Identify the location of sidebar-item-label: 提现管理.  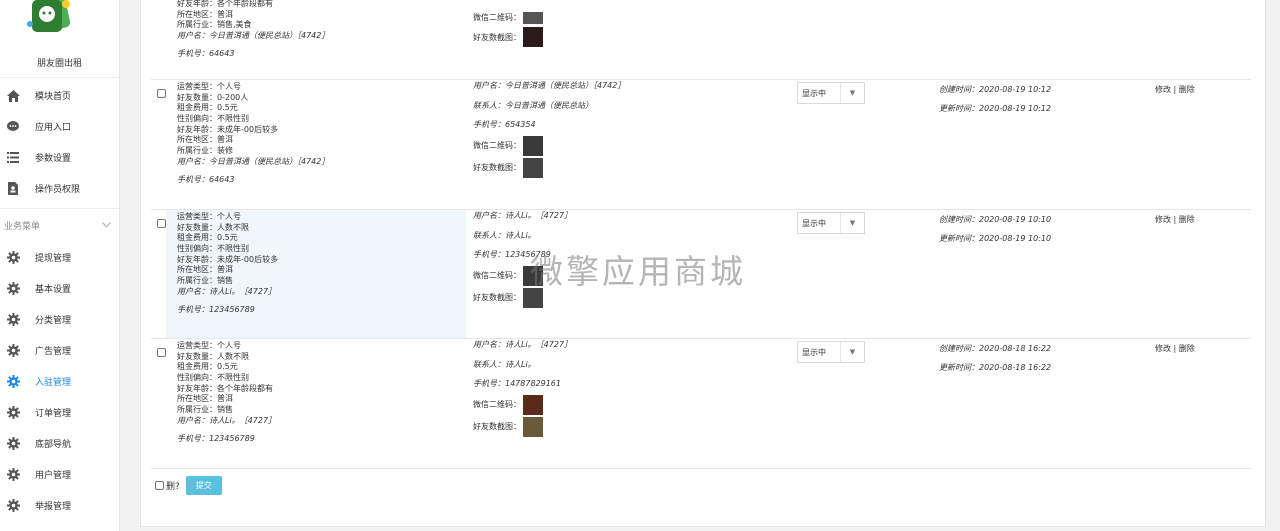
(53, 259).